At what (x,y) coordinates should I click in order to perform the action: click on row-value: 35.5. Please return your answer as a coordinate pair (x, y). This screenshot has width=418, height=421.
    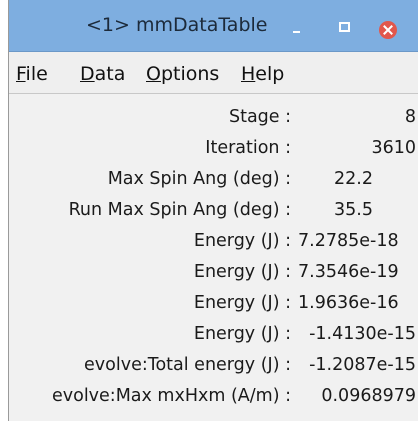
    Looking at the image, I should click on (353, 210).